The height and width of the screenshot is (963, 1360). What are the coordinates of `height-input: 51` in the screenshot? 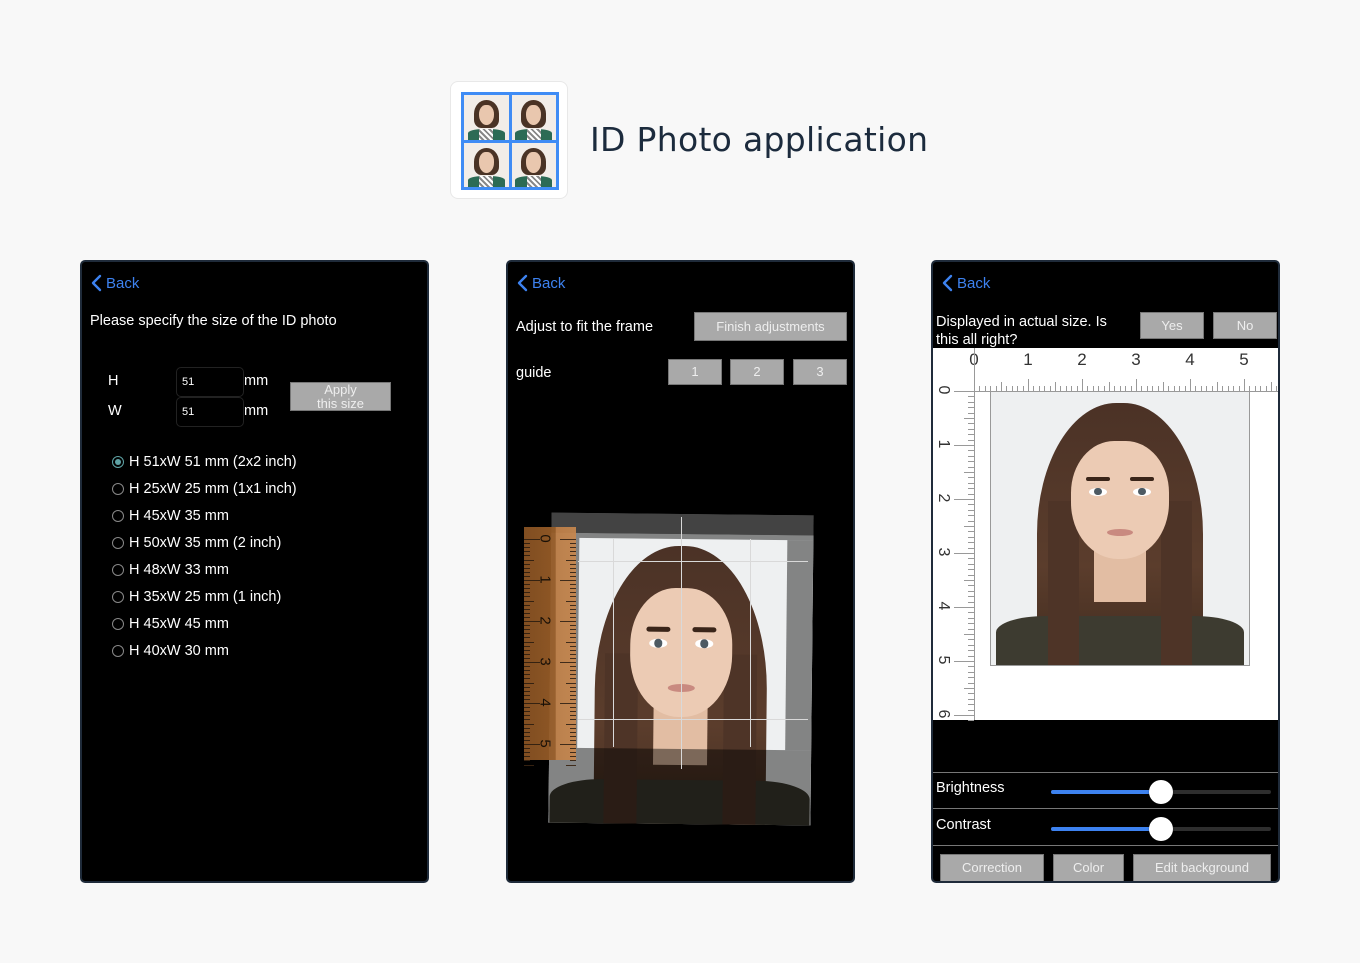 It's located at (210, 382).